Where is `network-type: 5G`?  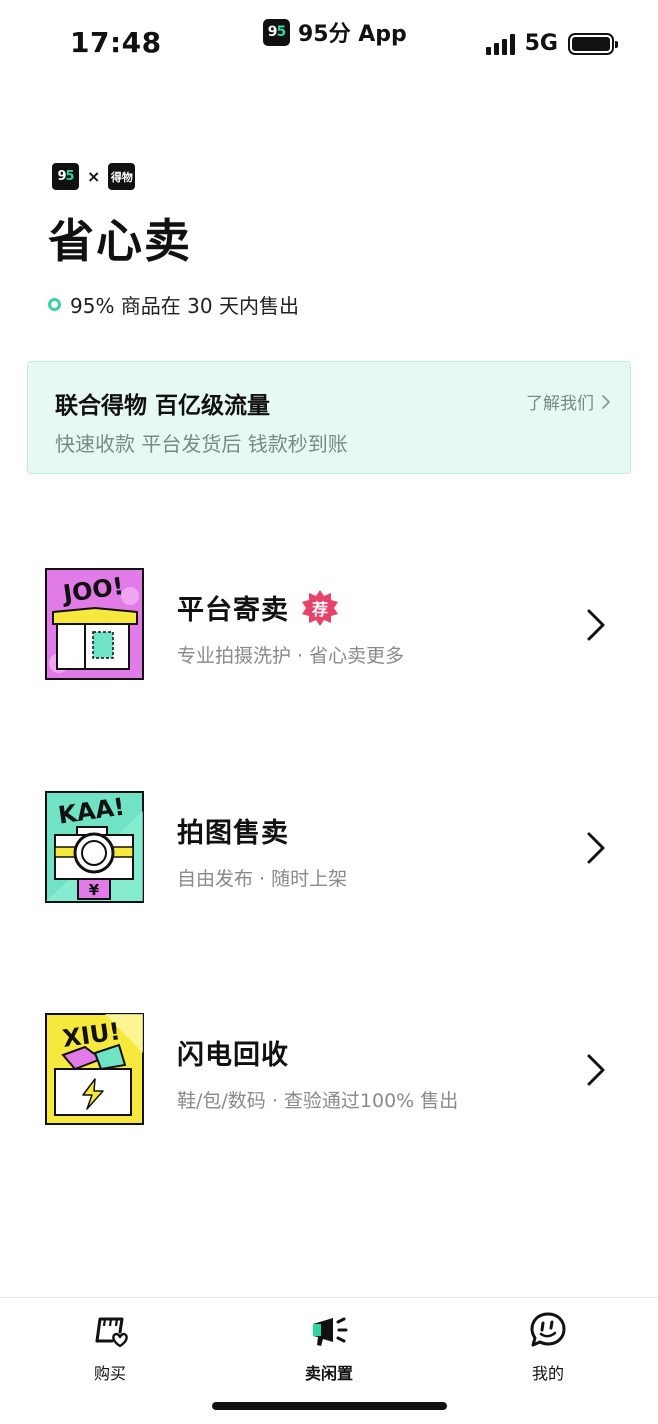 network-type: 5G is located at coordinates (541, 43).